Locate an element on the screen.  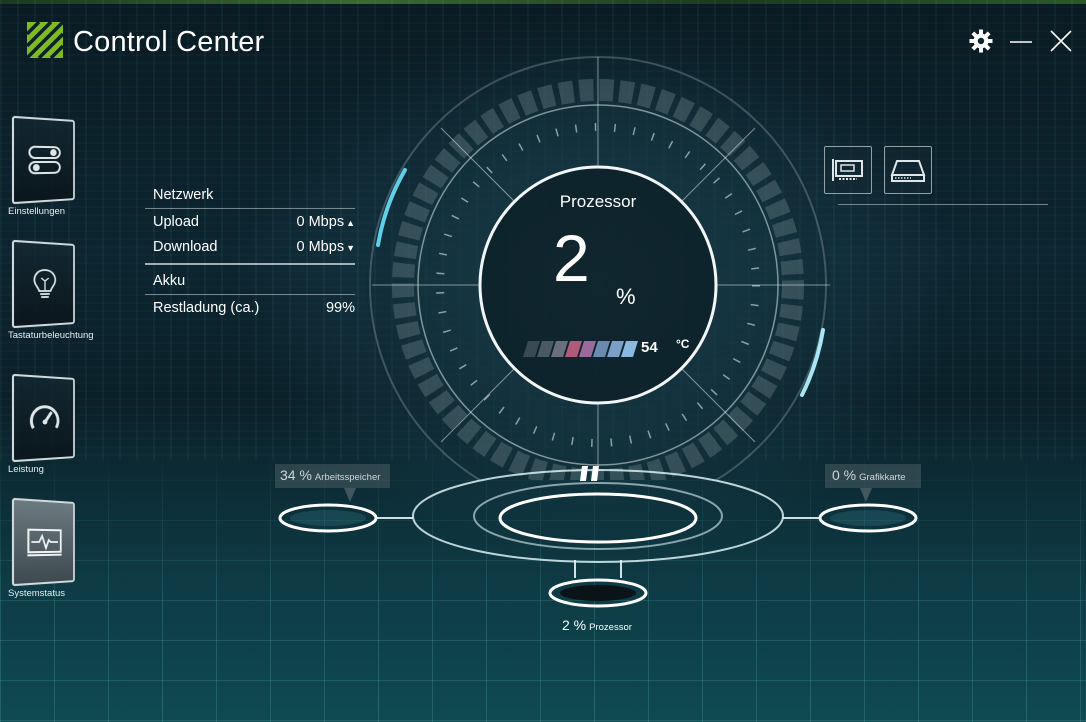
download-value: 0 Mbps is located at coordinates (320, 246).